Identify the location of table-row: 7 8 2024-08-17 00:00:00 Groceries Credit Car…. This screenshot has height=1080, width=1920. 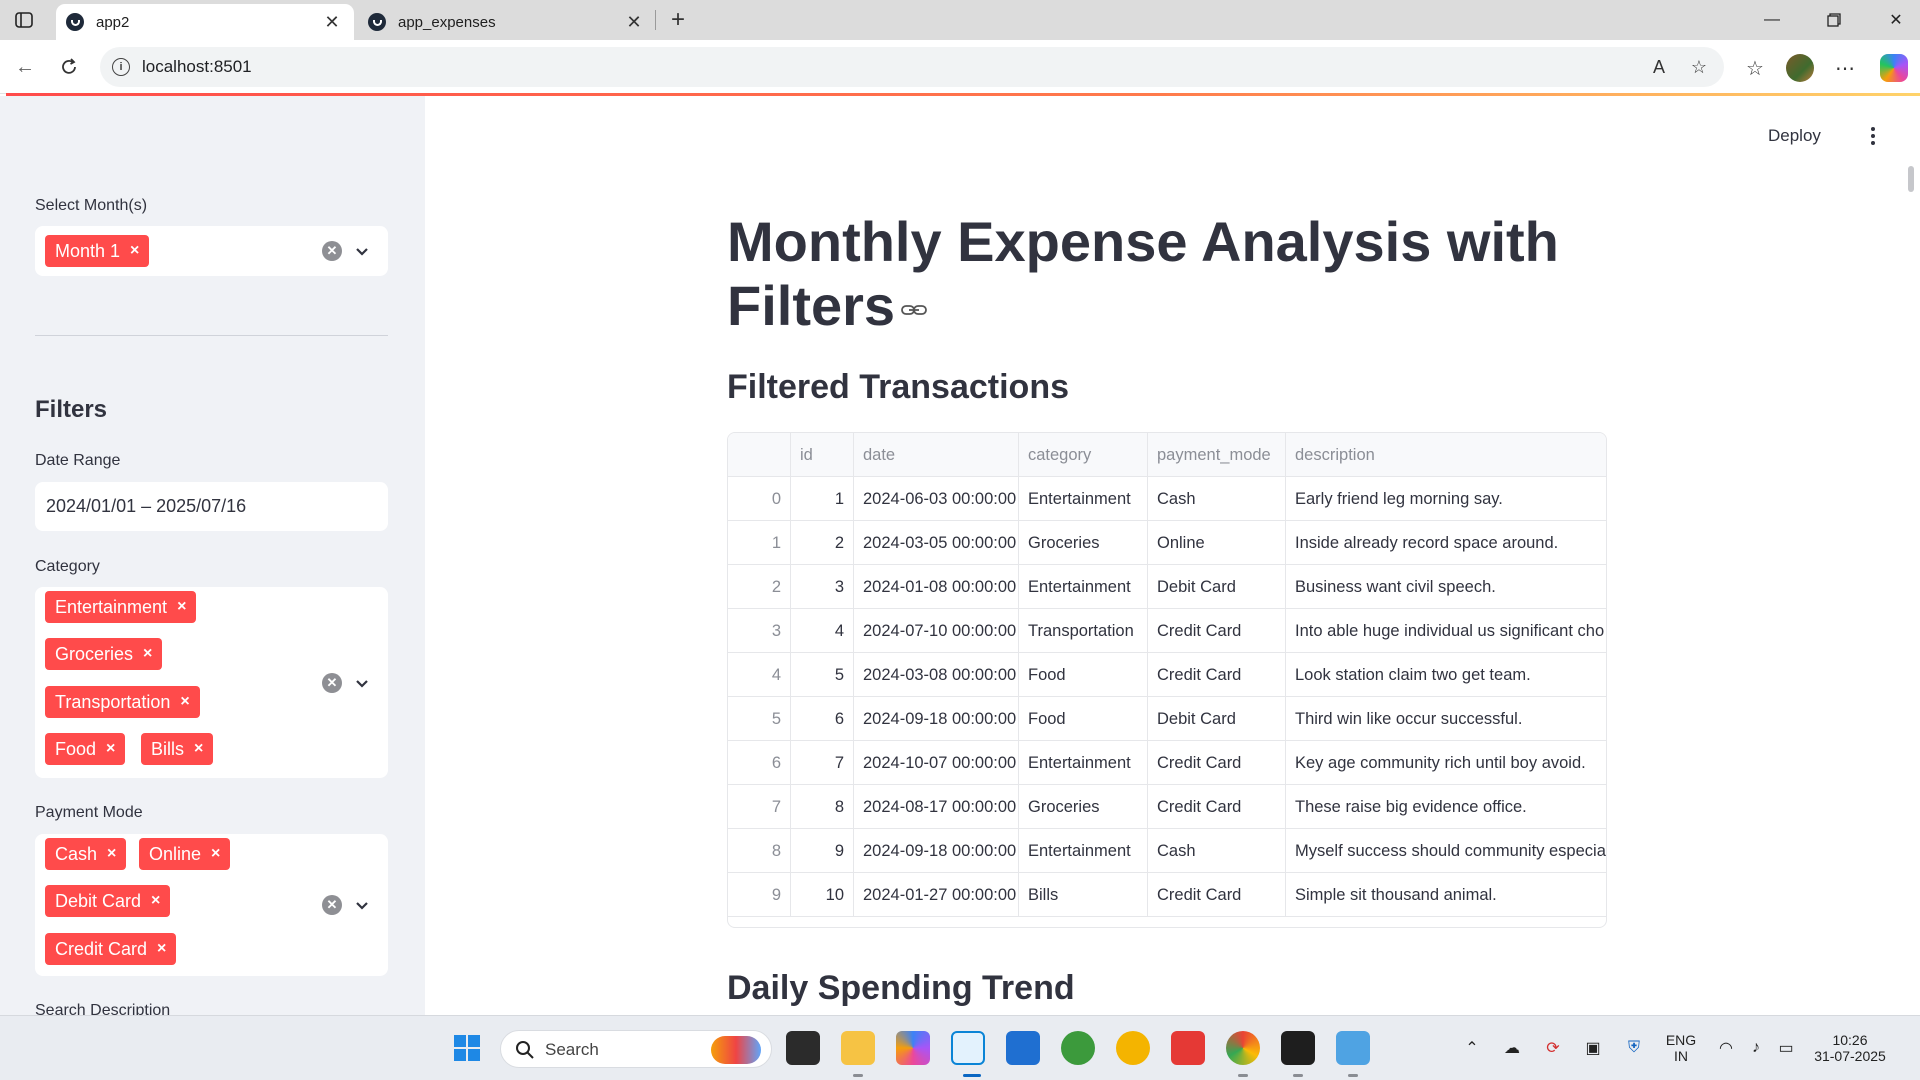
(1167, 807).